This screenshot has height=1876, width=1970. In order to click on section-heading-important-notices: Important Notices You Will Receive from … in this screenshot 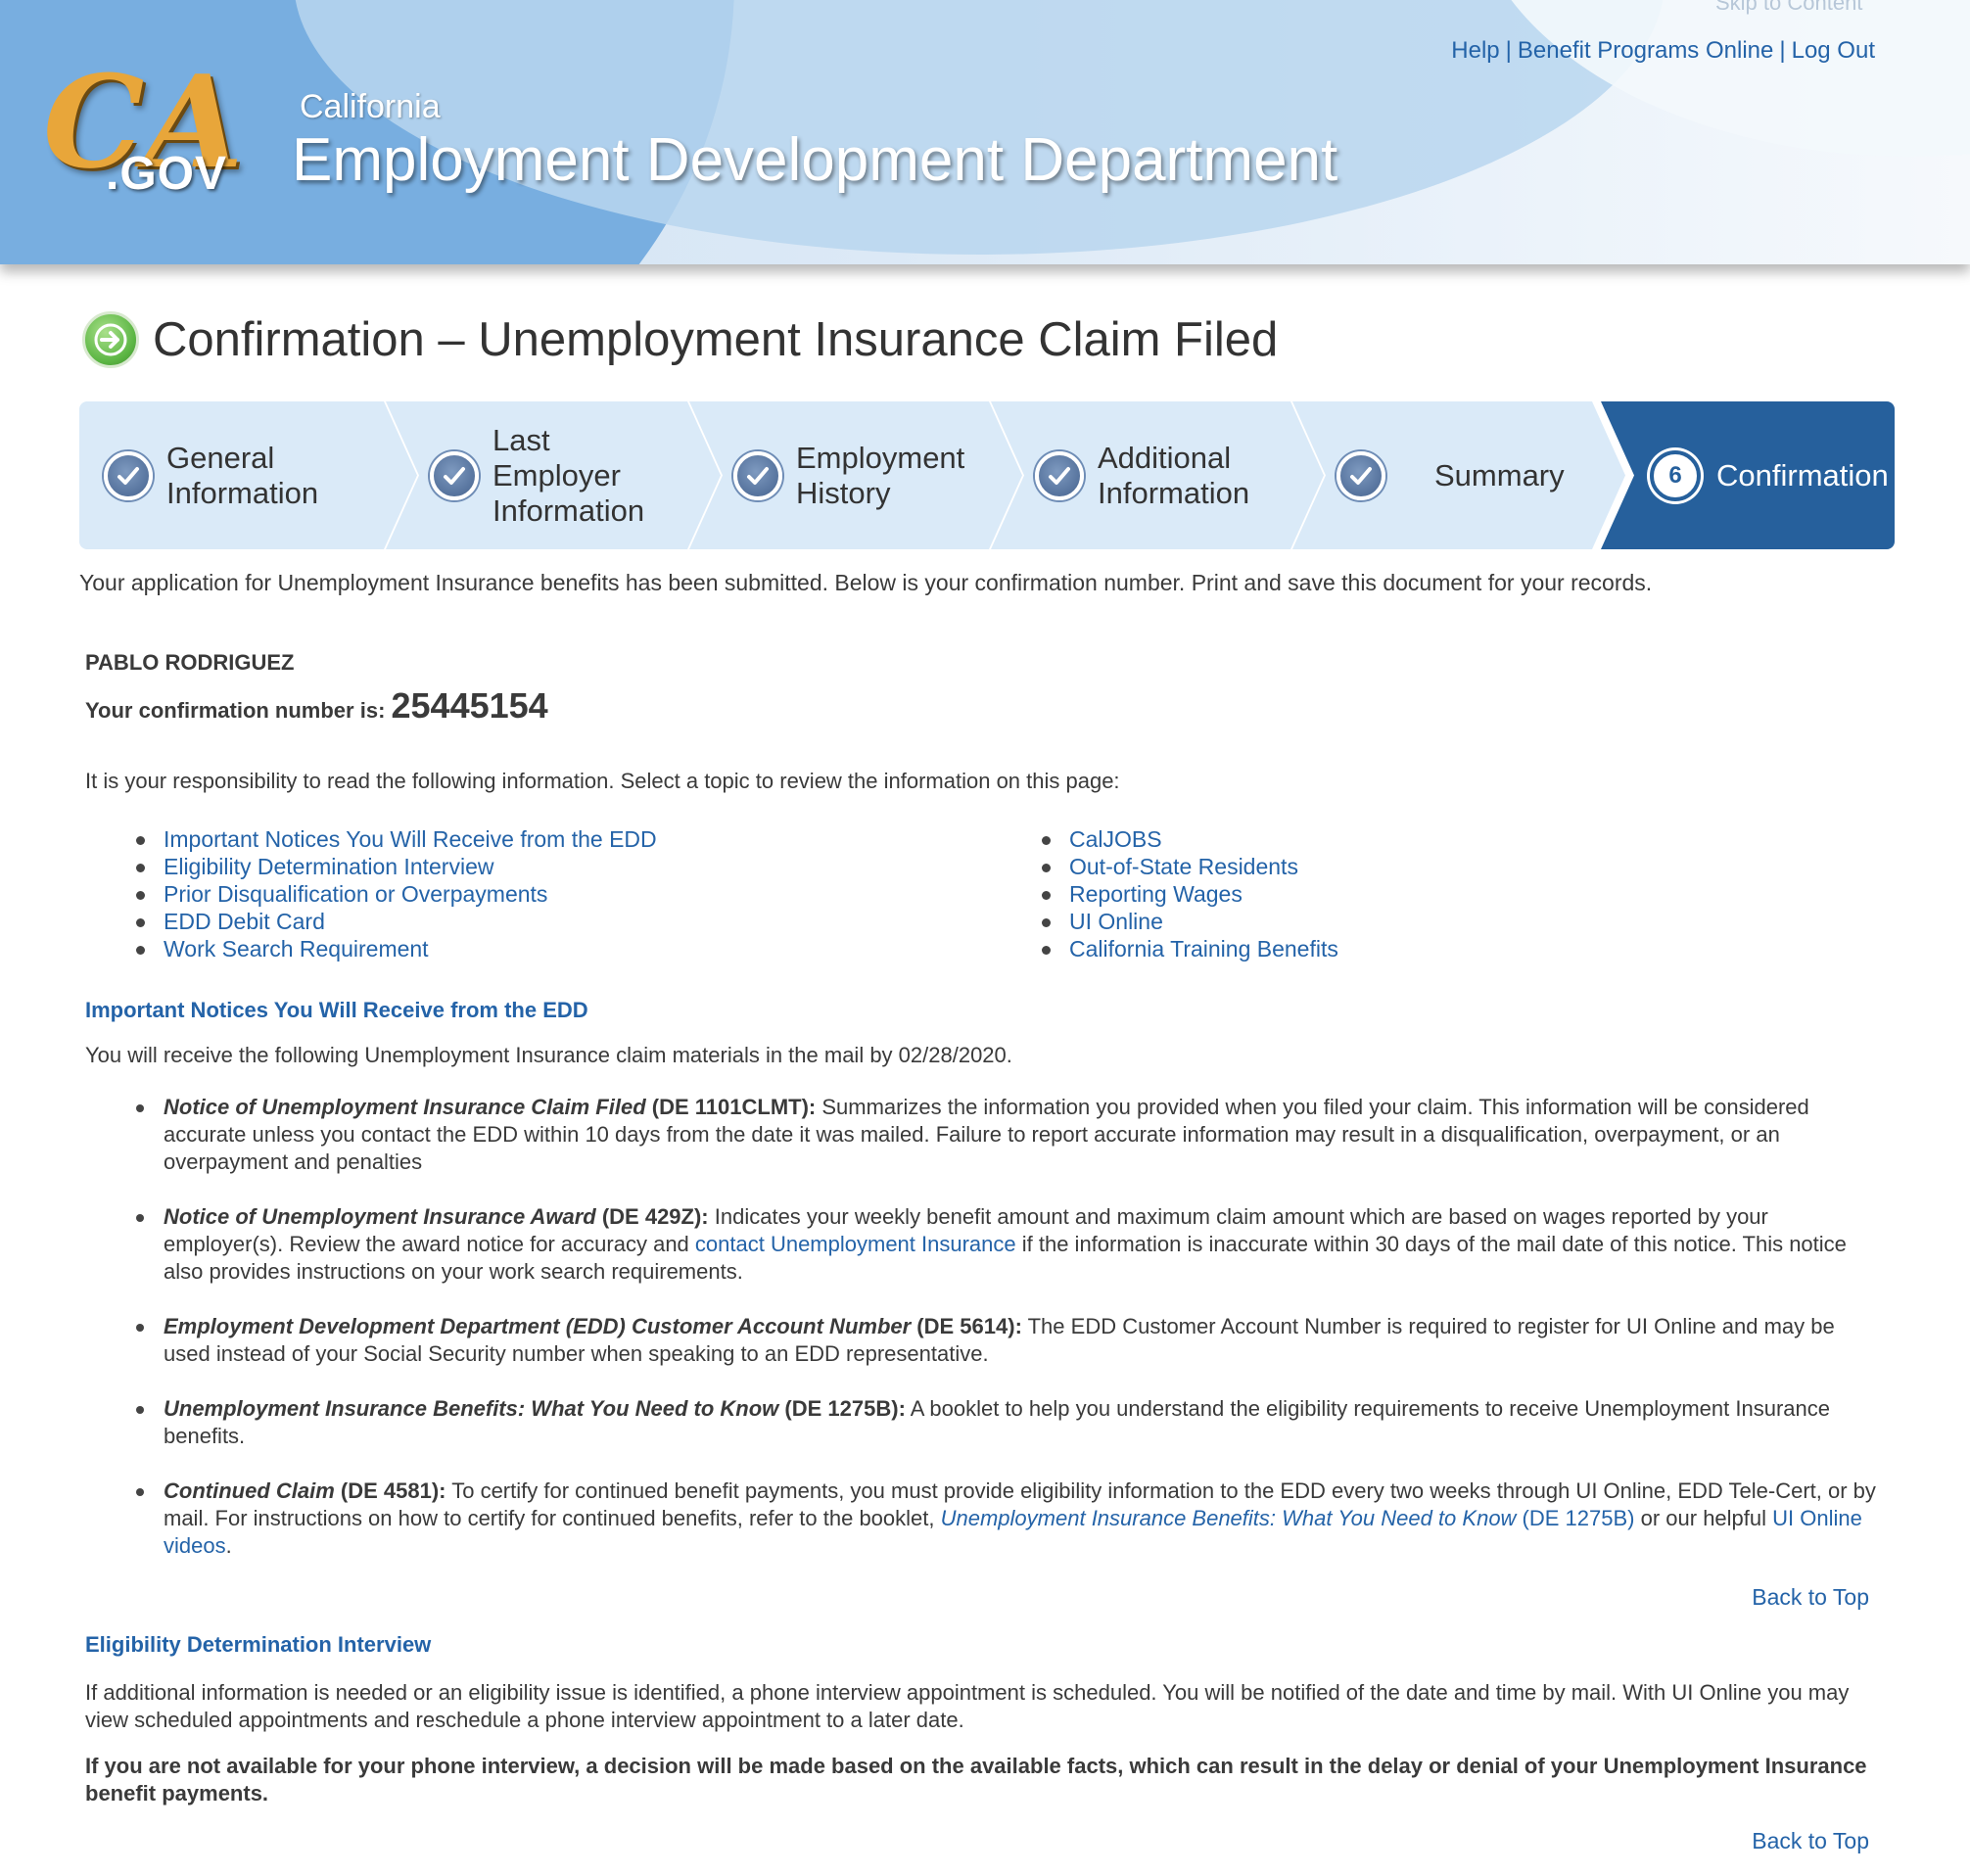, I will do `click(336, 1010)`.